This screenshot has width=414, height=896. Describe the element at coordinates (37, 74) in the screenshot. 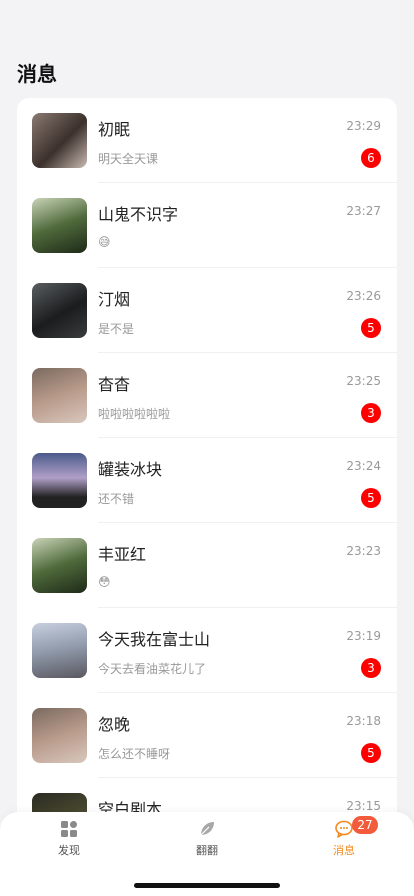

I see `page-title: 消息` at that location.